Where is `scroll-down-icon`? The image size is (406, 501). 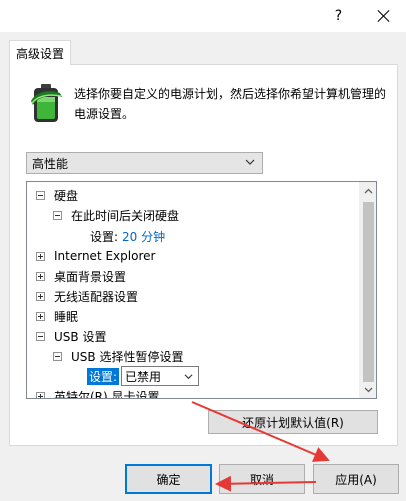 scroll-down-icon is located at coordinates (368, 389).